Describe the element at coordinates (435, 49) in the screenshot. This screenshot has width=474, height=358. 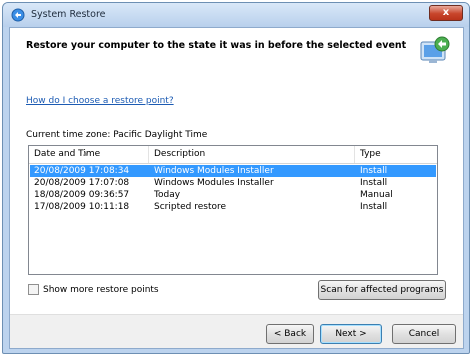
I see `restore-header-icon` at that location.